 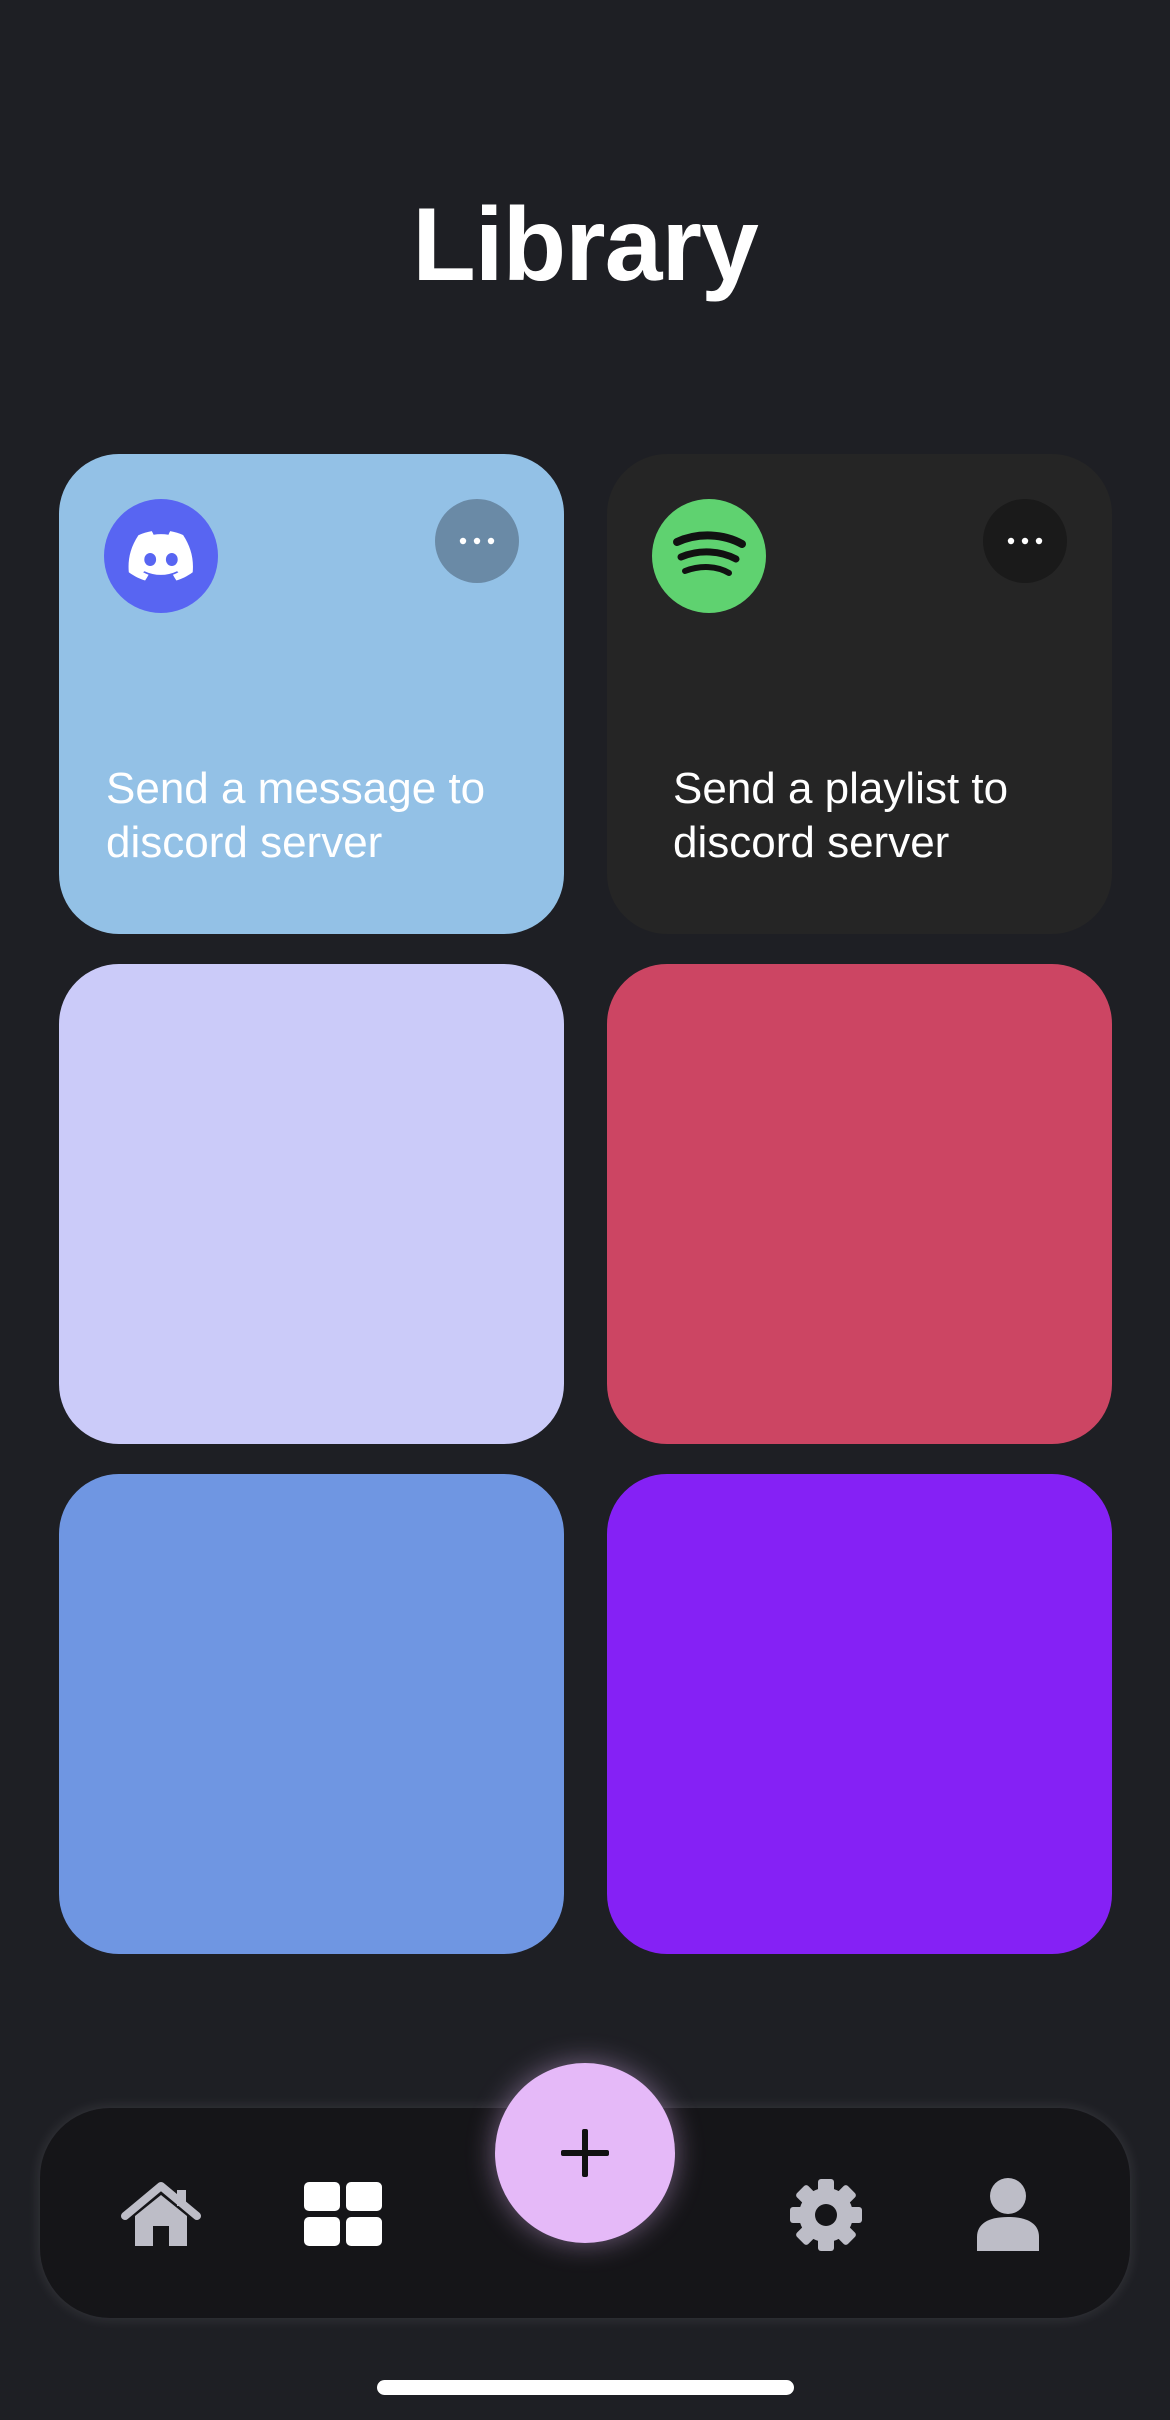 I want to click on settings-gear-icon, so click(x=826, y=2215).